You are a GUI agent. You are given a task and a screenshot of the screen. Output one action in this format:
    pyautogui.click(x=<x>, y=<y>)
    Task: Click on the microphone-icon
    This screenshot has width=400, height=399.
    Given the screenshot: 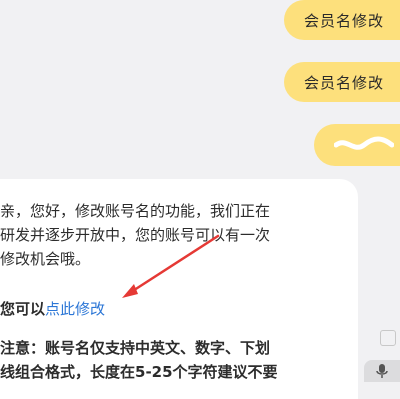 What is the action you would take?
    pyautogui.click(x=382, y=371)
    